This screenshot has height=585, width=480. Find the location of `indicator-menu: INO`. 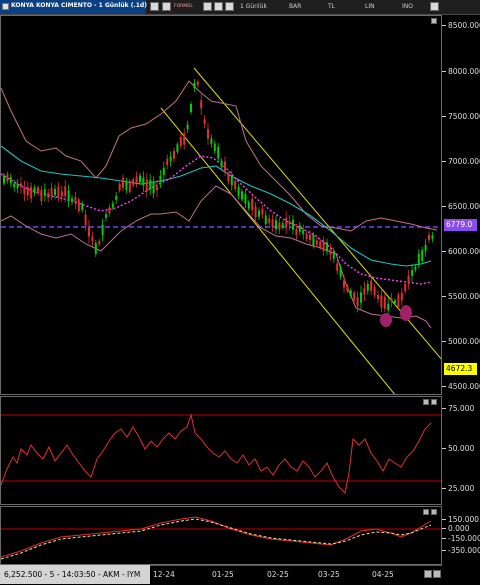

indicator-menu: INO is located at coordinates (407, 6).